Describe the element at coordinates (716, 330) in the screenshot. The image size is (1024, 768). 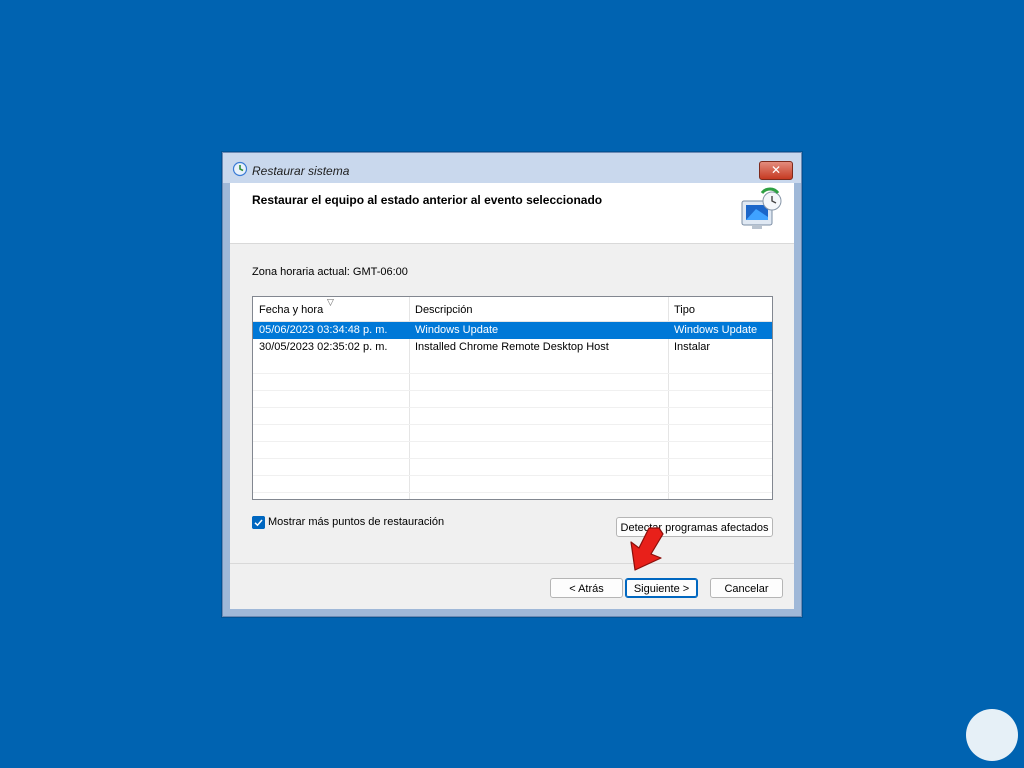
I see `row-type: Windows Update` at that location.